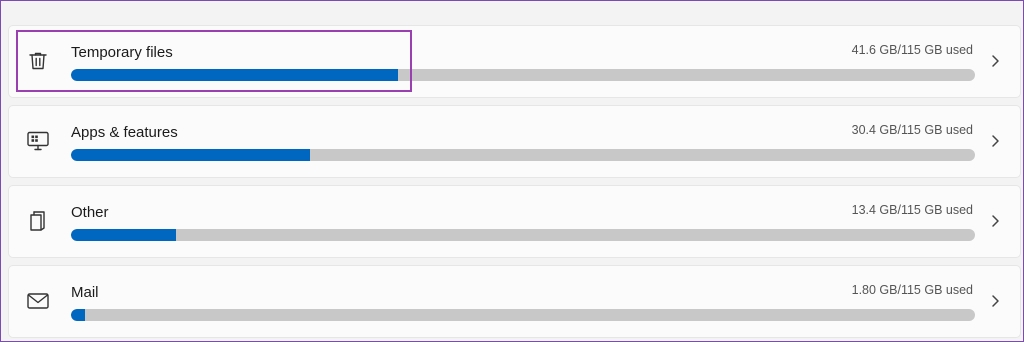 Image resolution: width=1024 pixels, height=342 pixels. I want to click on storage-row-usage: 1.80 GB/115 GB used, so click(912, 290).